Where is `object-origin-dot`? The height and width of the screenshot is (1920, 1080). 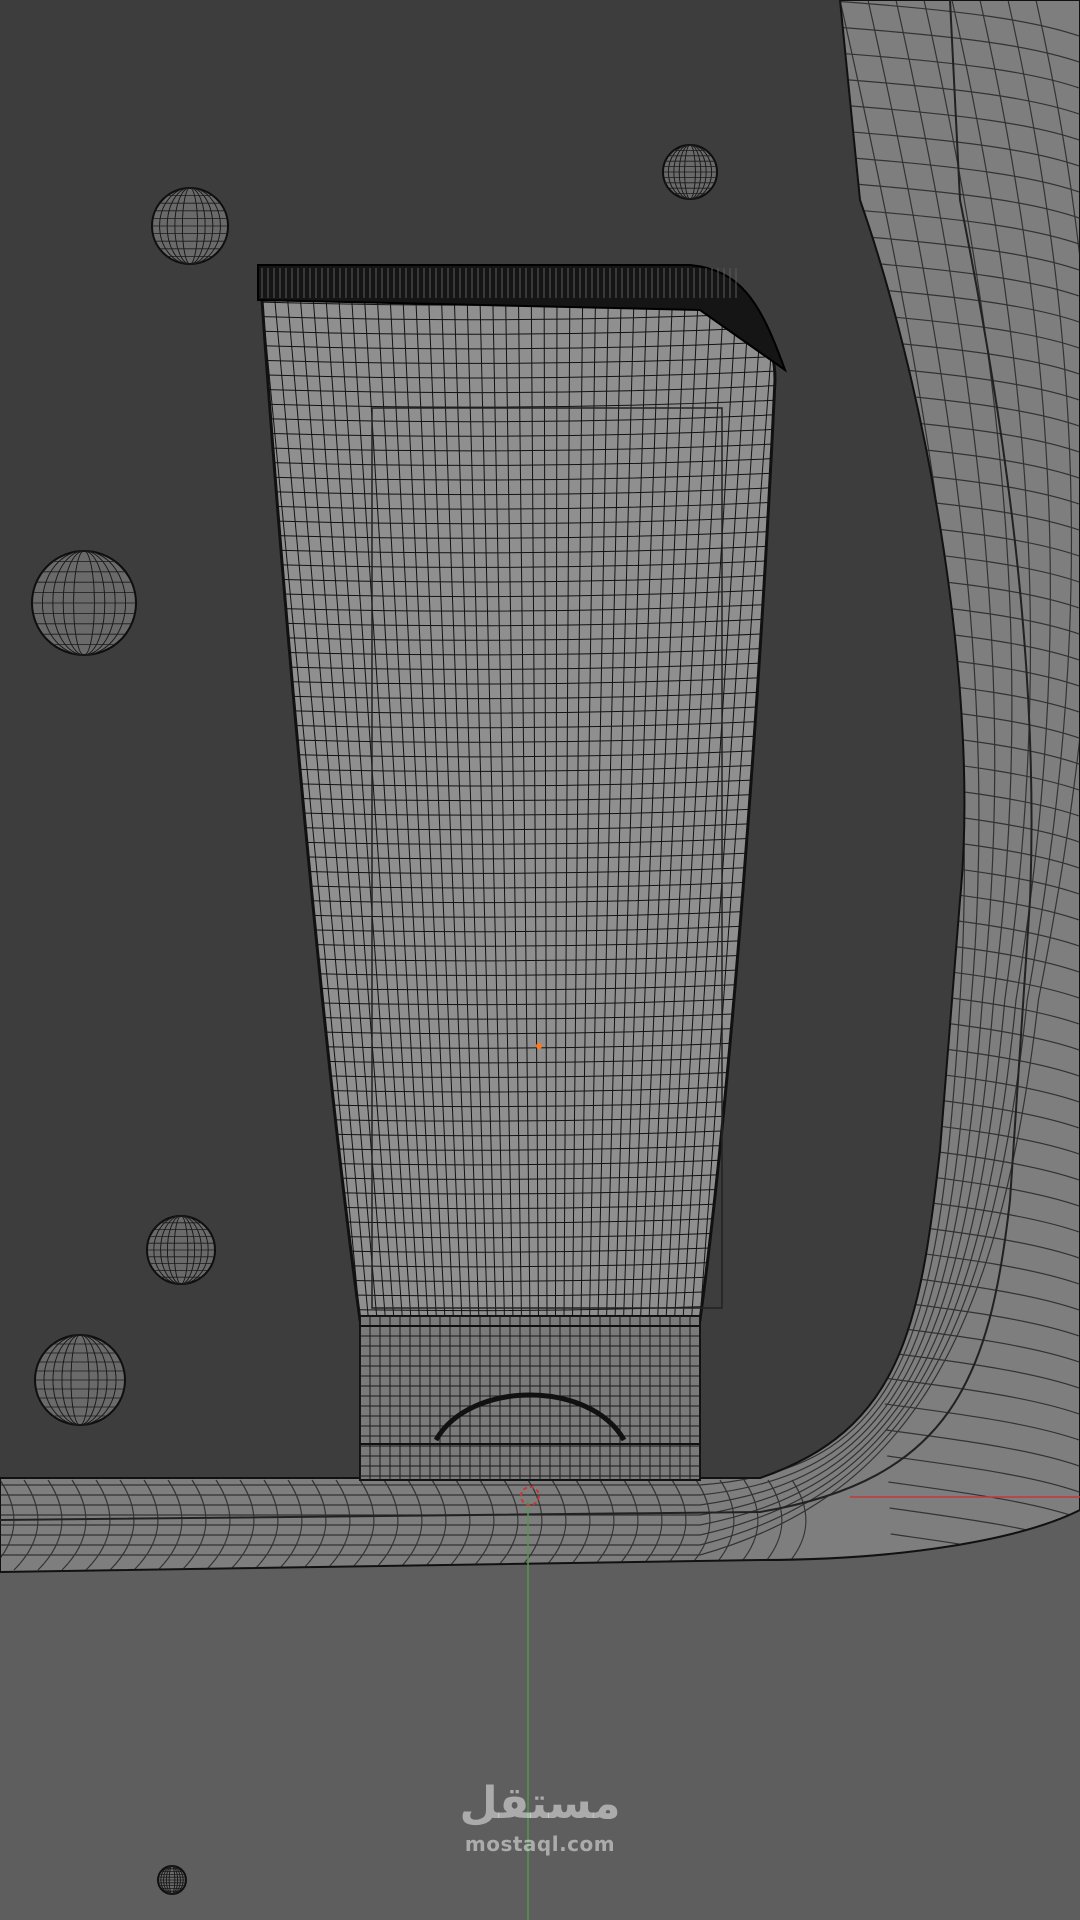
object-origin-dot is located at coordinates (539, 1046).